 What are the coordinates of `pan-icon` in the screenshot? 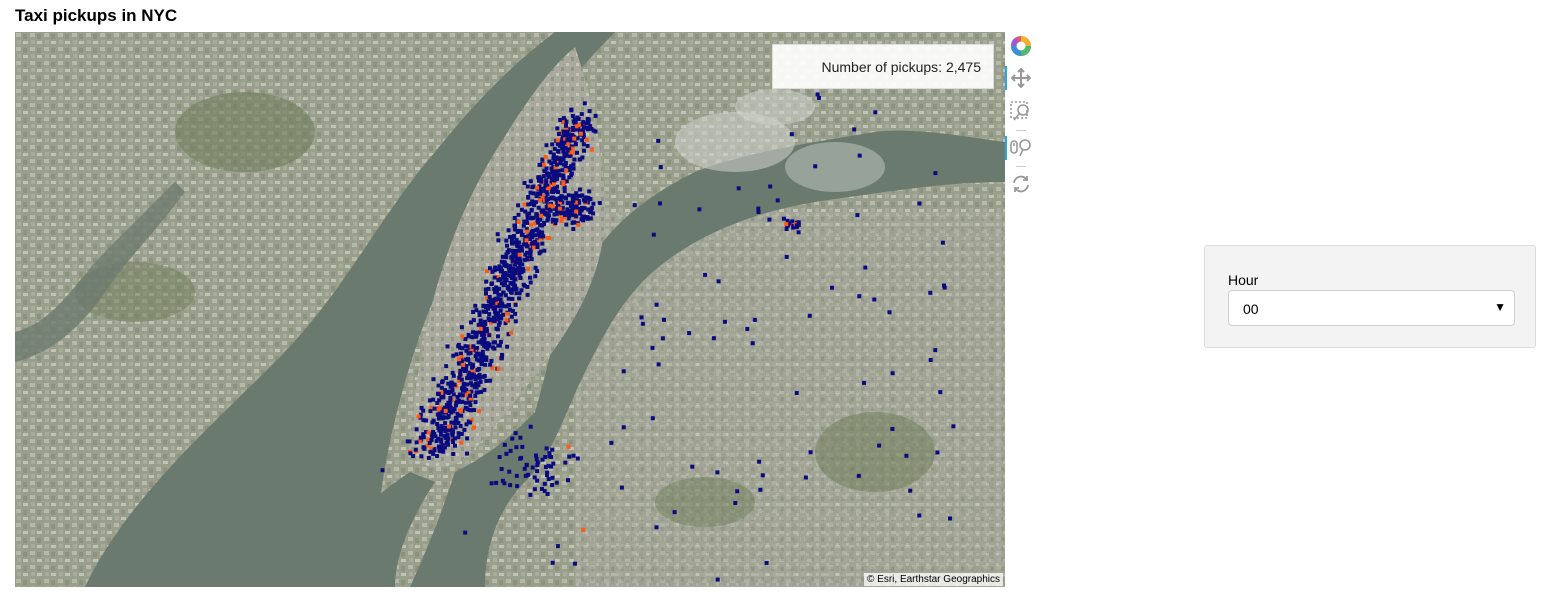 It's located at (1020, 78).